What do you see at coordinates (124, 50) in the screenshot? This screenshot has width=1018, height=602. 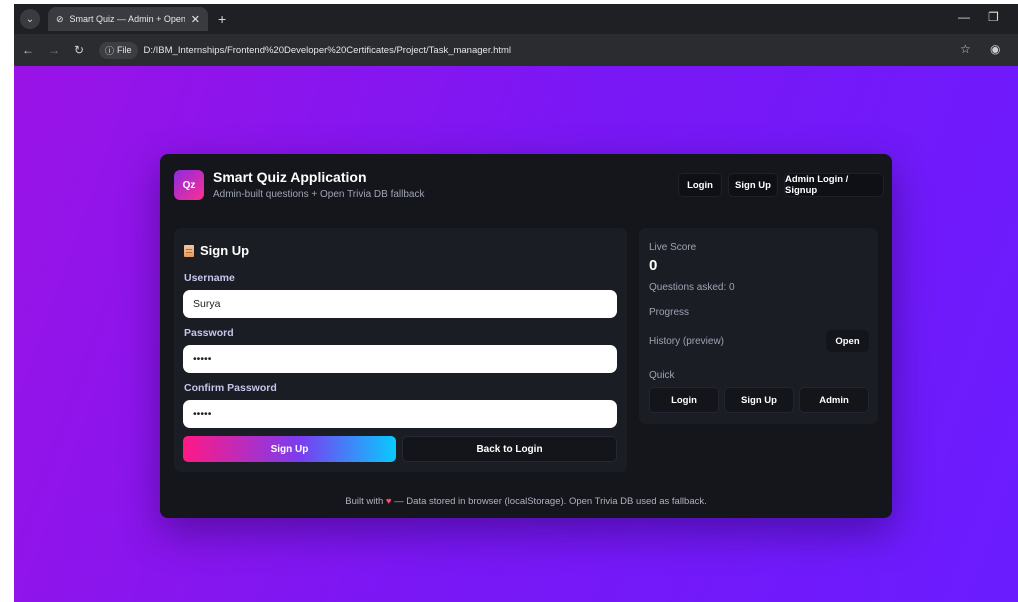 I see `file-chip-label: File` at bounding box center [124, 50].